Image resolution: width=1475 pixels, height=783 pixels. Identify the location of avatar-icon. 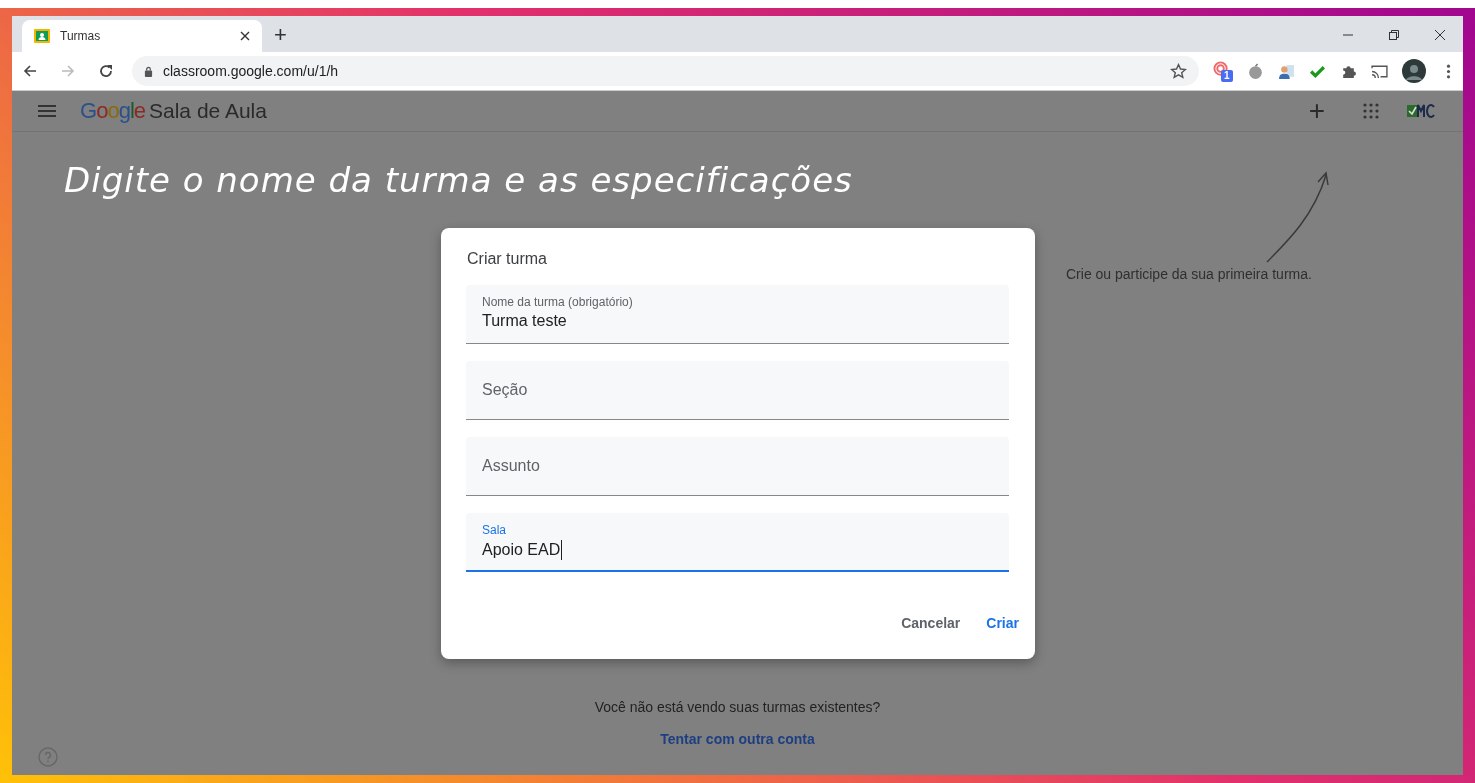
(1414, 71).